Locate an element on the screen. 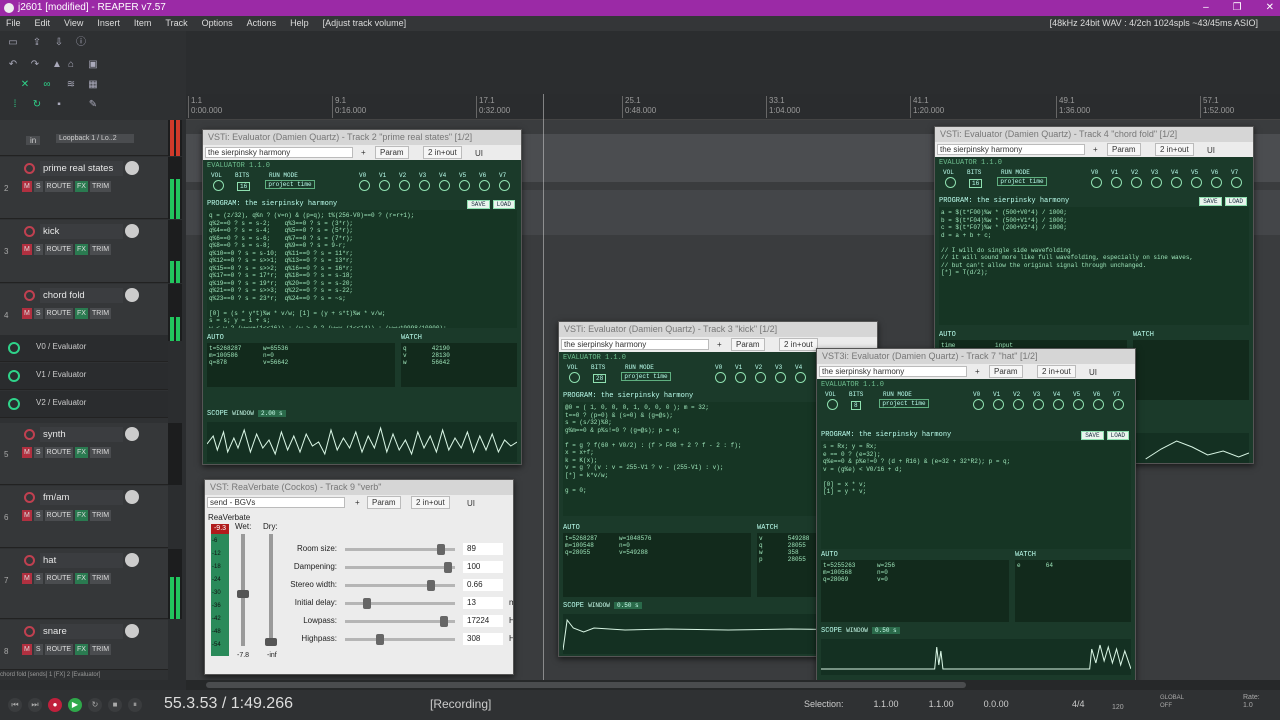 This screenshot has height=720, width=1280. lowpass-value: 17224 is located at coordinates (483, 621).